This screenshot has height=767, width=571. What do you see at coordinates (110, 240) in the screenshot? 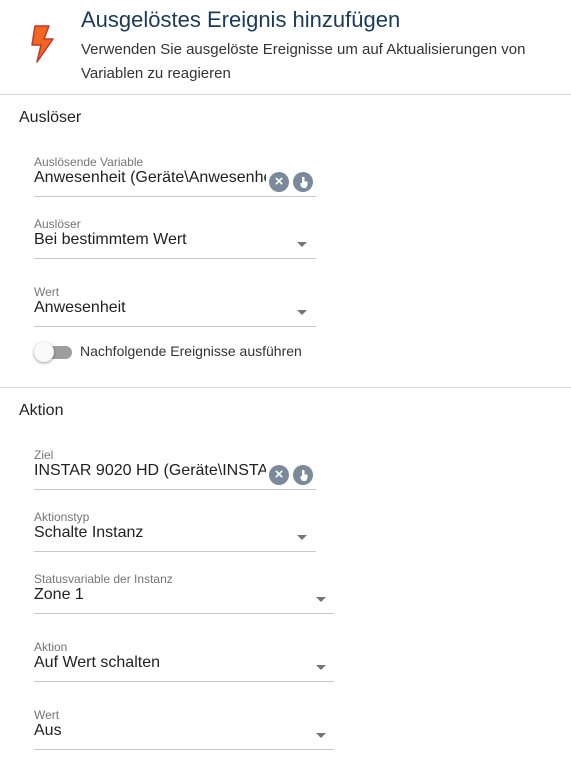
I see `field-value: Bei bestimmtem Wert` at bounding box center [110, 240].